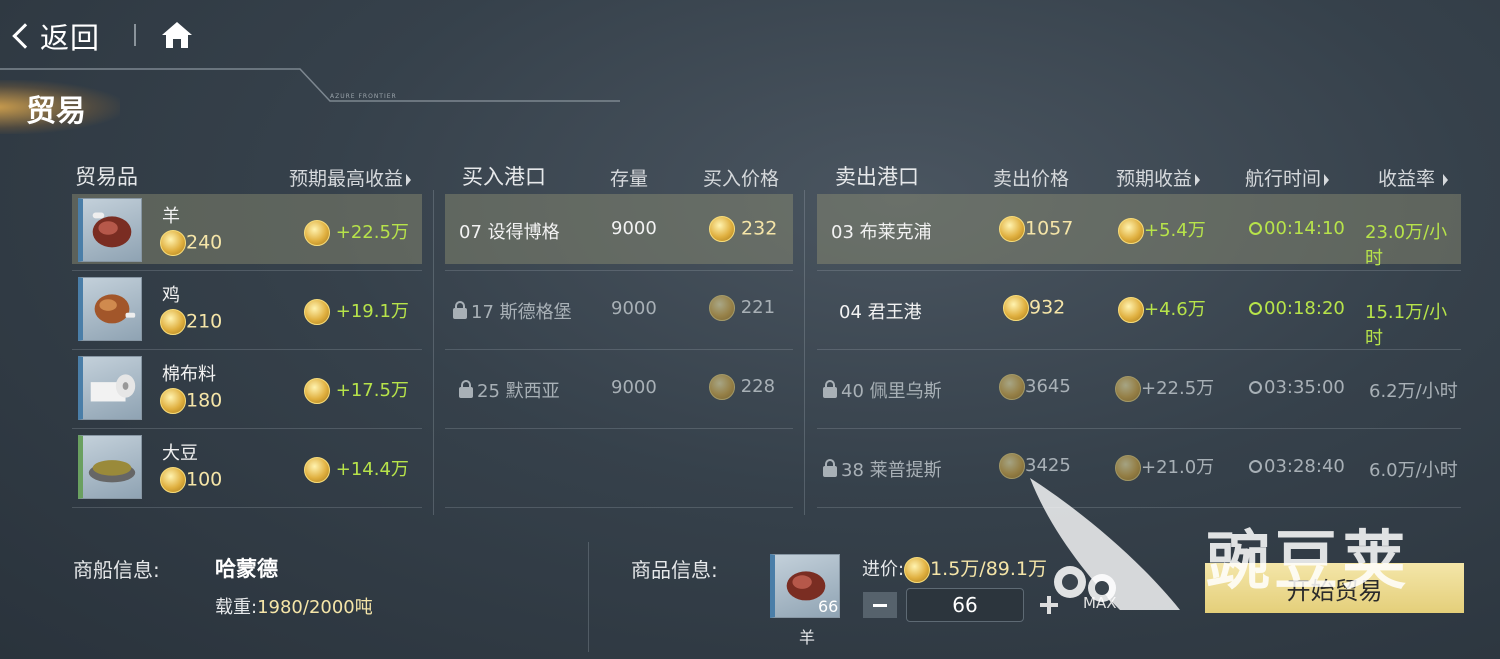 The width and height of the screenshot is (1500, 659). What do you see at coordinates (881, 232) in the screenshot?
I see `sell-port-name: 03 布莱克浦` at bounding box center [881, 232].